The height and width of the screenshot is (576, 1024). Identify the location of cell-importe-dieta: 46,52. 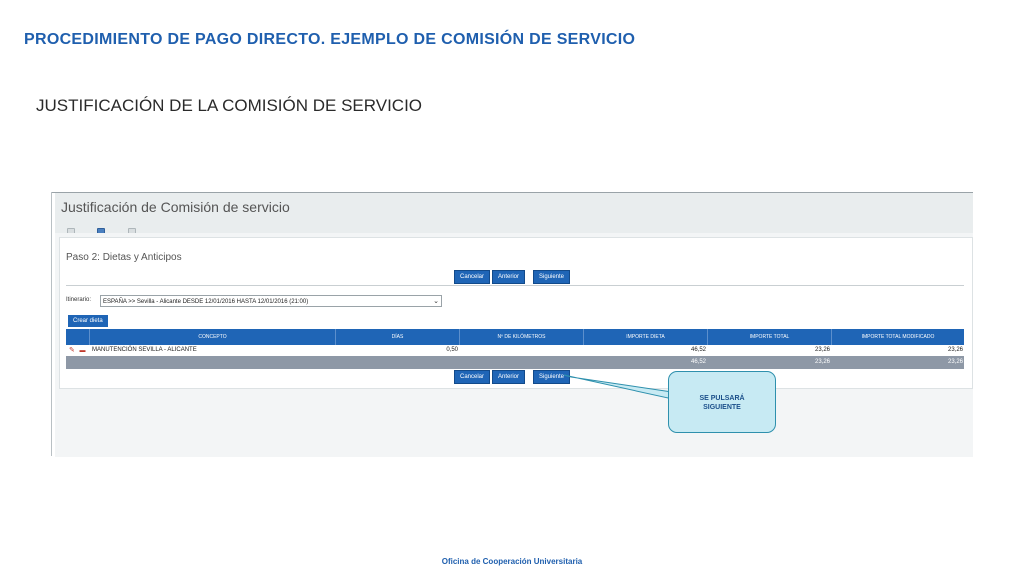
(698, 350).